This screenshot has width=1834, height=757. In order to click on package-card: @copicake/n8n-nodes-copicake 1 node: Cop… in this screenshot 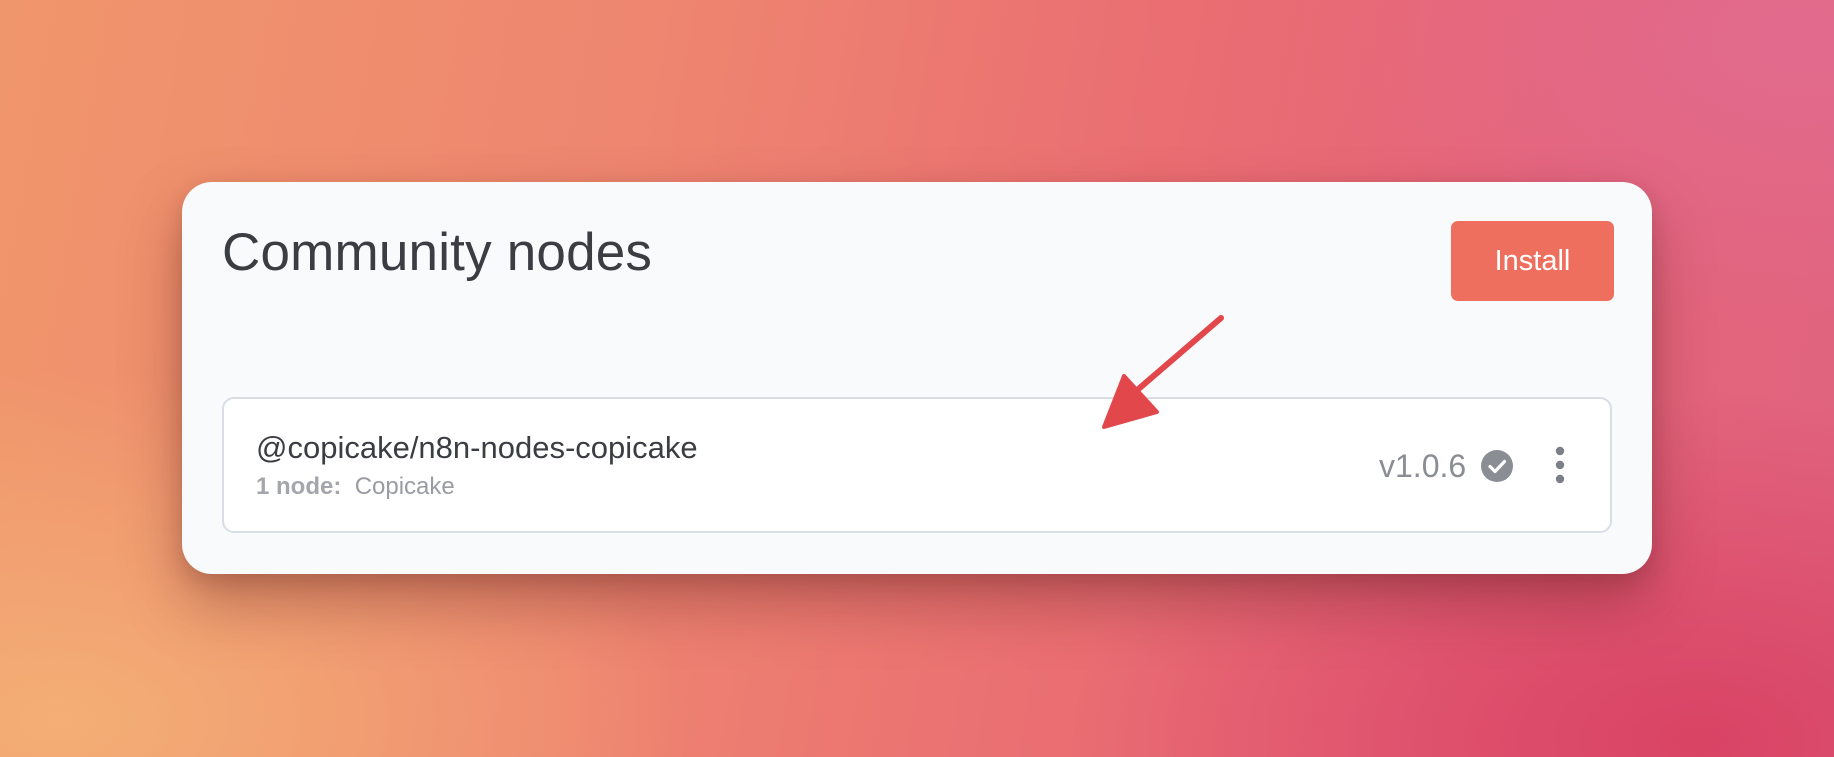, I will do `click(917, 465)`.